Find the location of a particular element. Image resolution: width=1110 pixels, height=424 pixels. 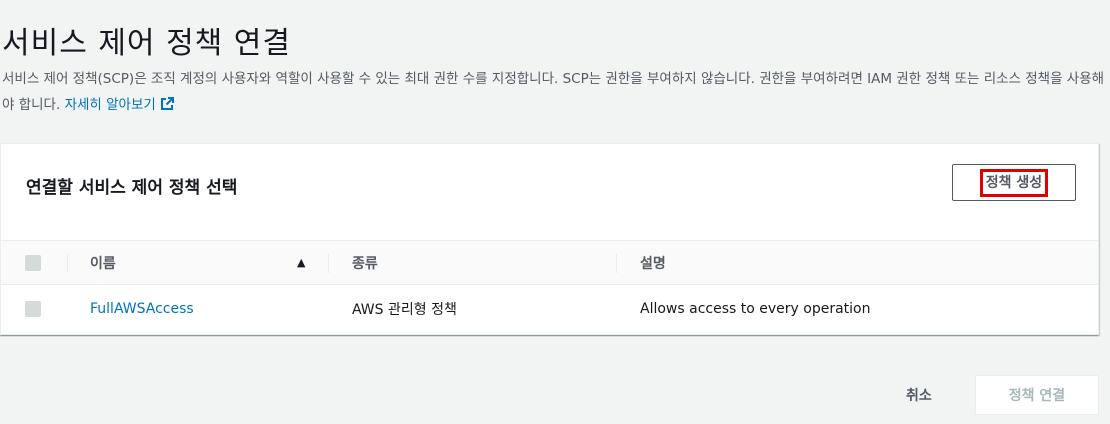

policy-name-cell: FullAWSAccess is located at coordinates (142, 309).